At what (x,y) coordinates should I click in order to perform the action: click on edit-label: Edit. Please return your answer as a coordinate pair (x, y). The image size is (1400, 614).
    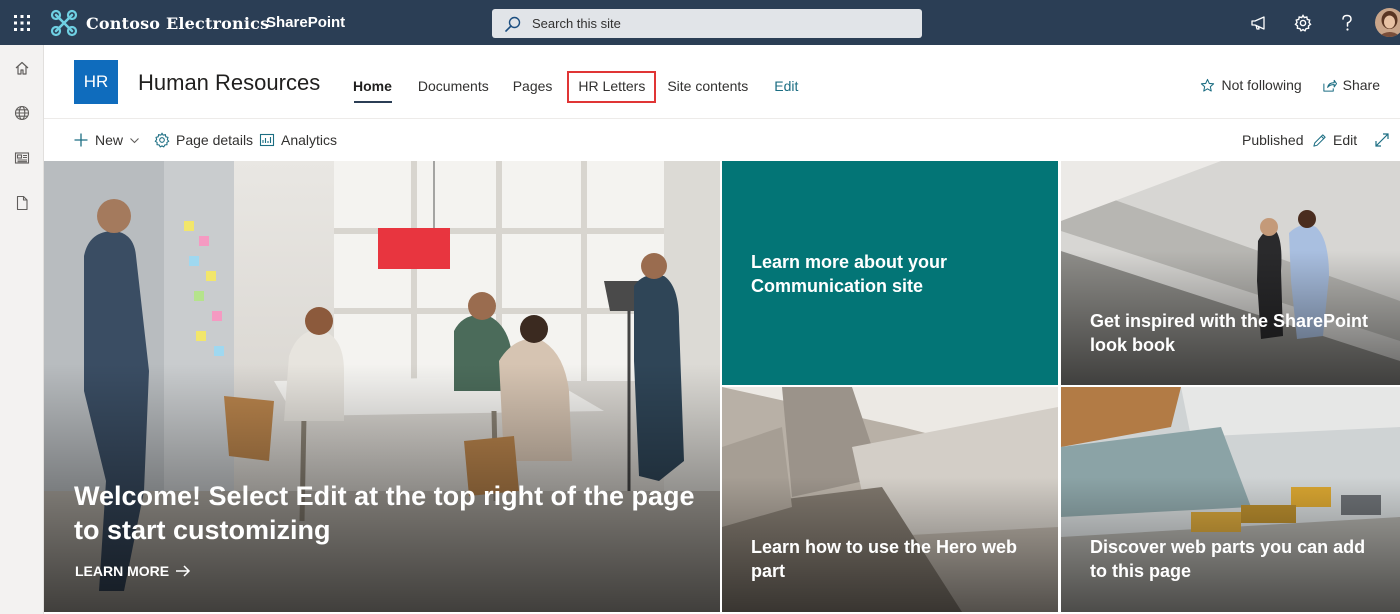
    Looking at the image, I should click on (1345, 140).